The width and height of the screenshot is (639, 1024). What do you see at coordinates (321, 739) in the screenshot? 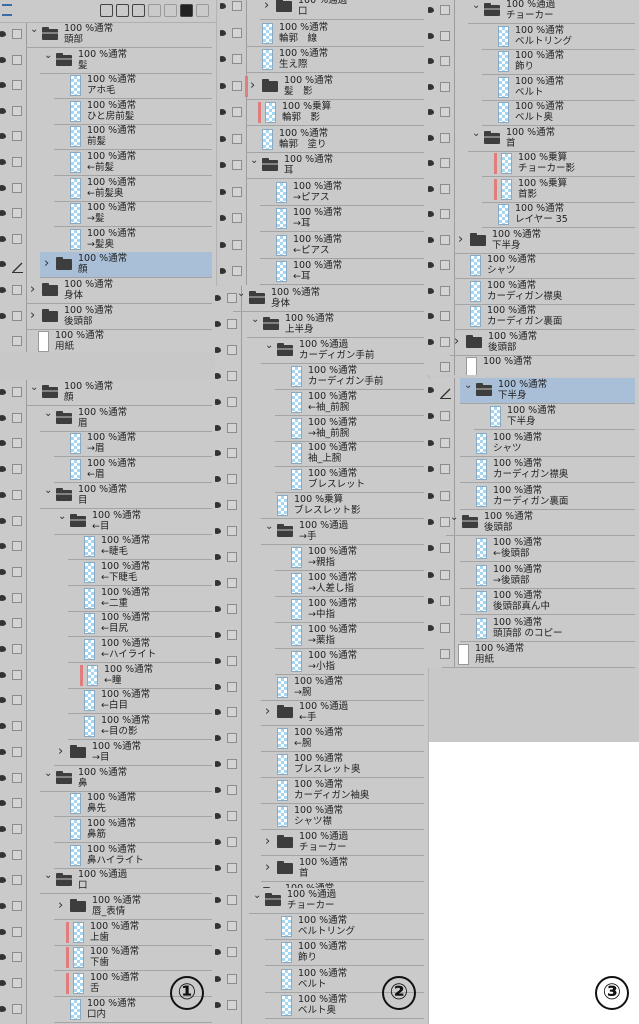
I see `layer-row: 100 %通常 ←腕` at bounding box center [321, 739].